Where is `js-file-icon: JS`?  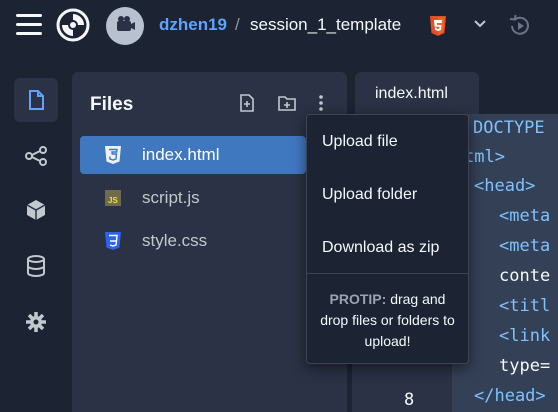 js-file-icon: JS is located at coordinates (113, 198).